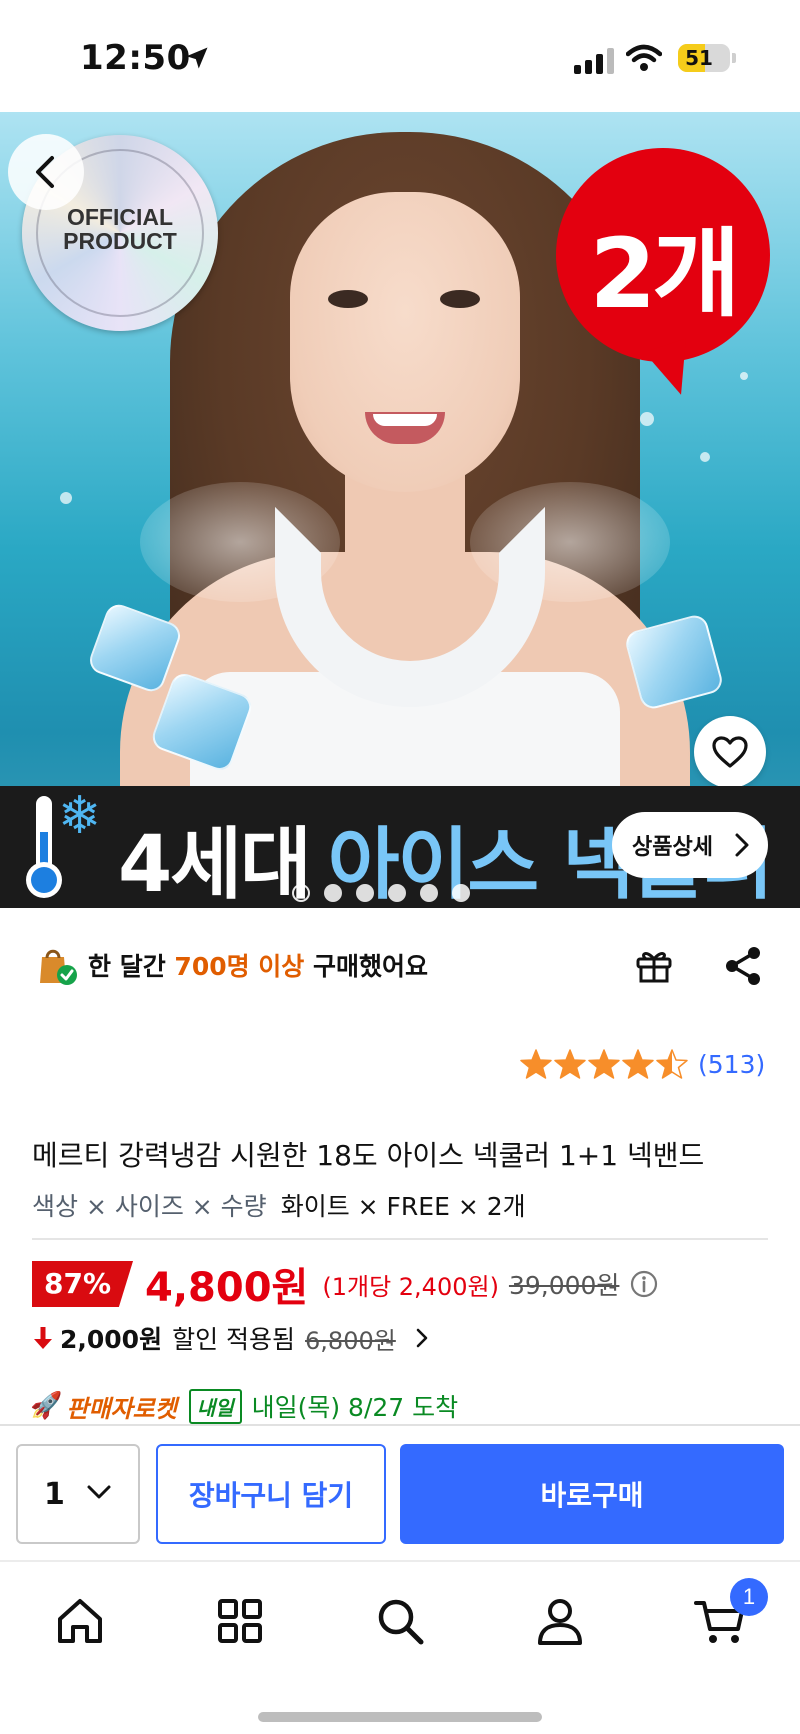  Describe the element at coordinates (350, 1340) in the screenshot. I see `coupon-old-price: 6,800원` at that location.